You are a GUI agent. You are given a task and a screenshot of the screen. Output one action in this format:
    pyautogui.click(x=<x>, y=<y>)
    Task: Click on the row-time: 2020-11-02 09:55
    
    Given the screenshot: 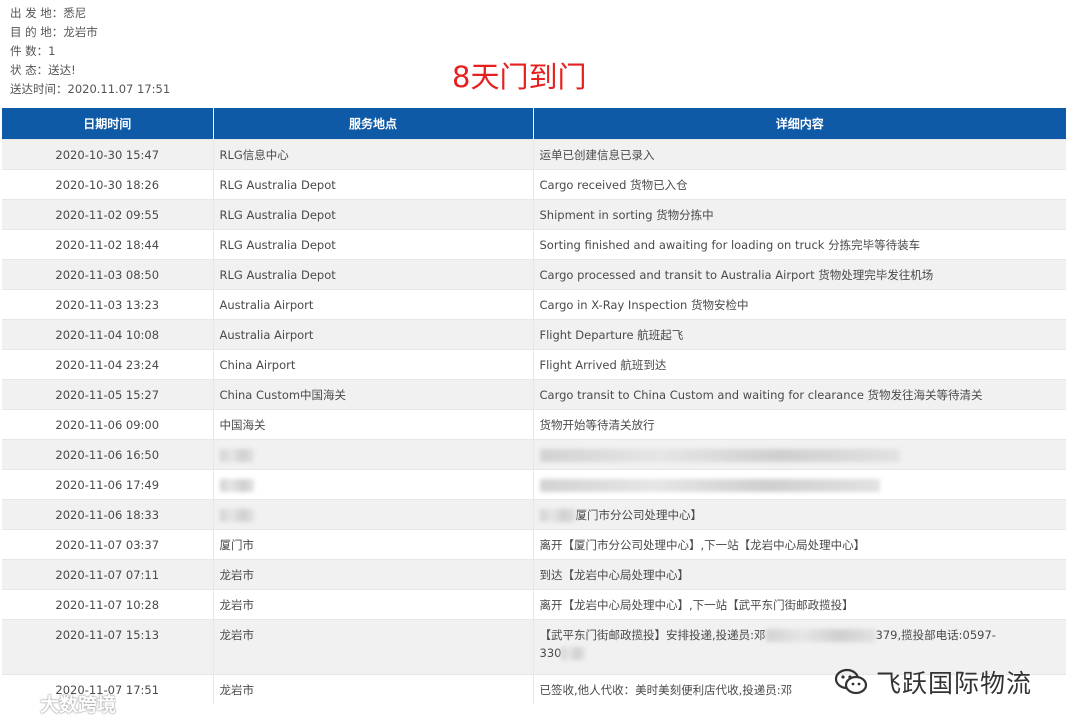 What is the action you would take?
    pyautogui.click(x=108, y=214)
    